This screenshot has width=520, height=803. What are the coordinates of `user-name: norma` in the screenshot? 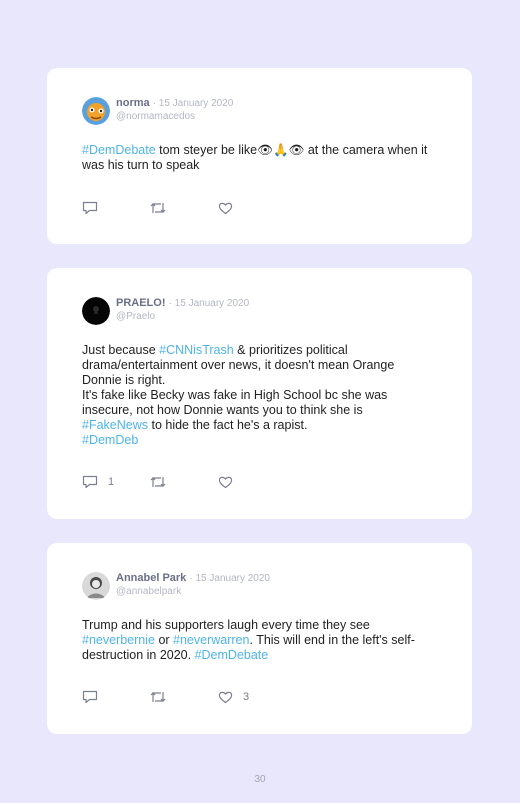 It's located at (133, 103).